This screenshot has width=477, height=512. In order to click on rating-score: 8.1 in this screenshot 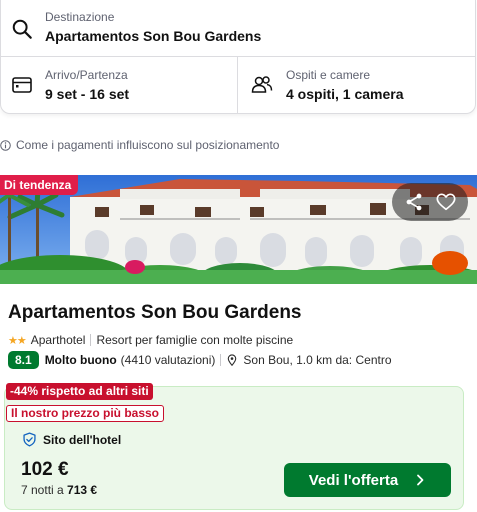, I will do `click(23, 360)`.